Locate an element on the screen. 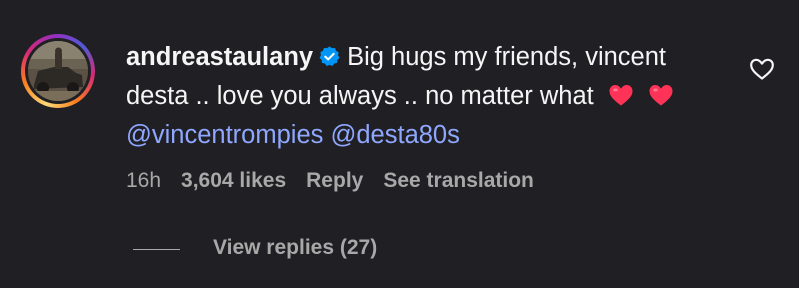  comment-meta: 16h 3,604 likes Reply See translation is located at coordinates (340, 181).